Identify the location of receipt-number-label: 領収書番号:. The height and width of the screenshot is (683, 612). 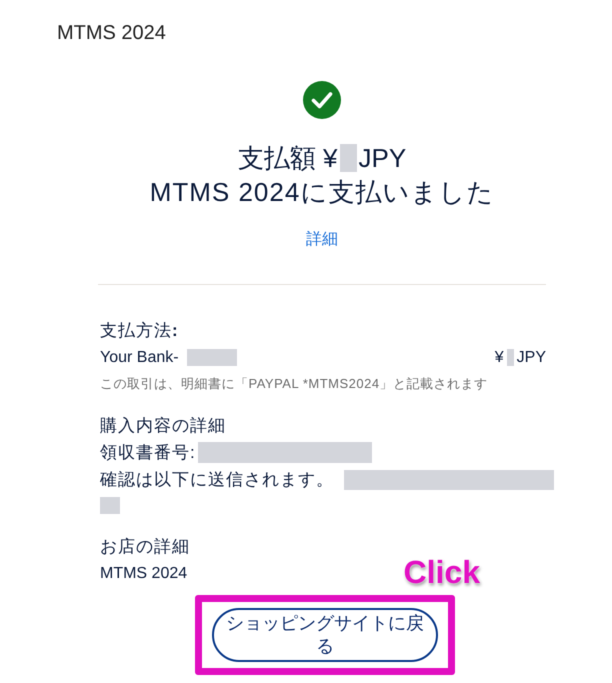
(148, 453).